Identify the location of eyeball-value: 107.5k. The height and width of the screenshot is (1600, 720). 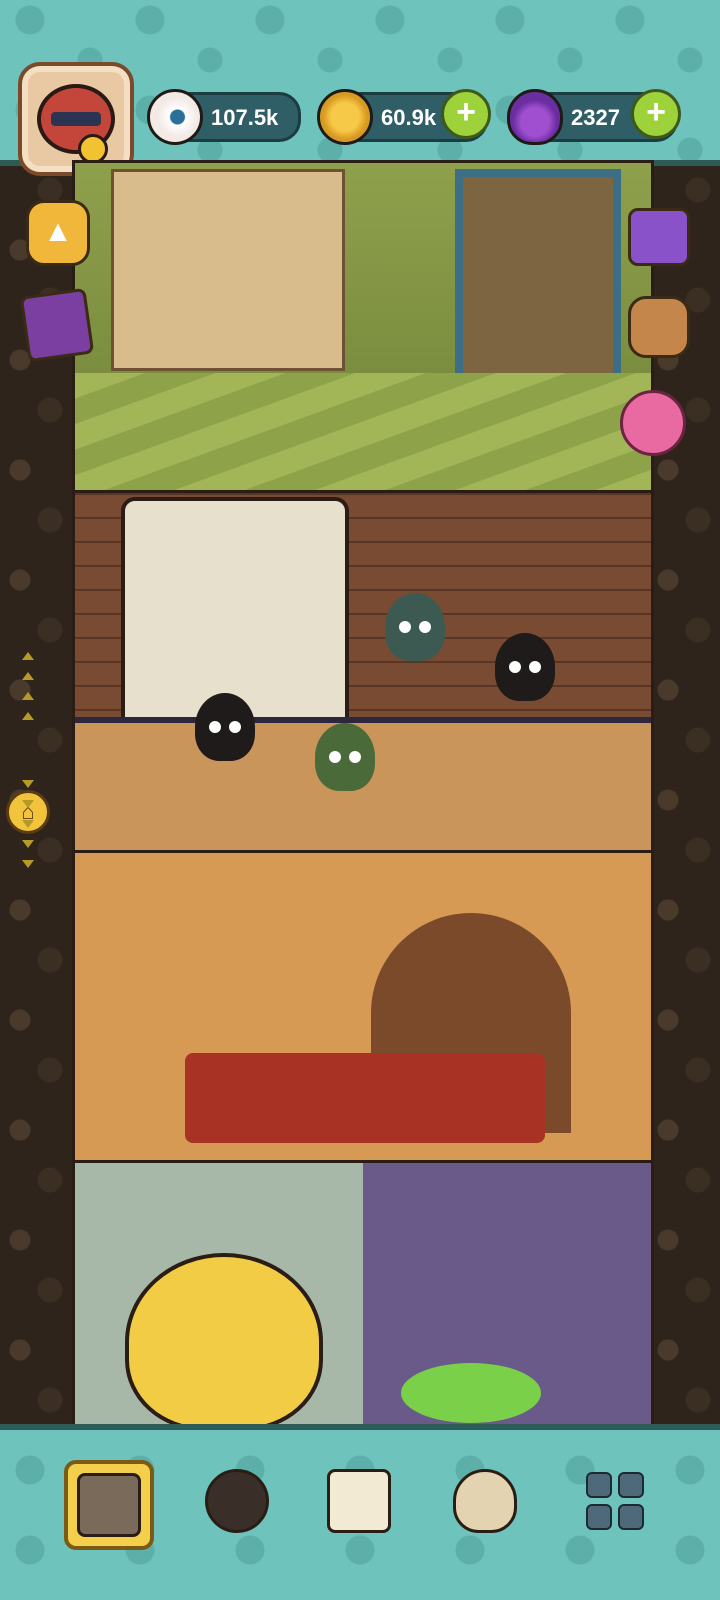
(245, 117).